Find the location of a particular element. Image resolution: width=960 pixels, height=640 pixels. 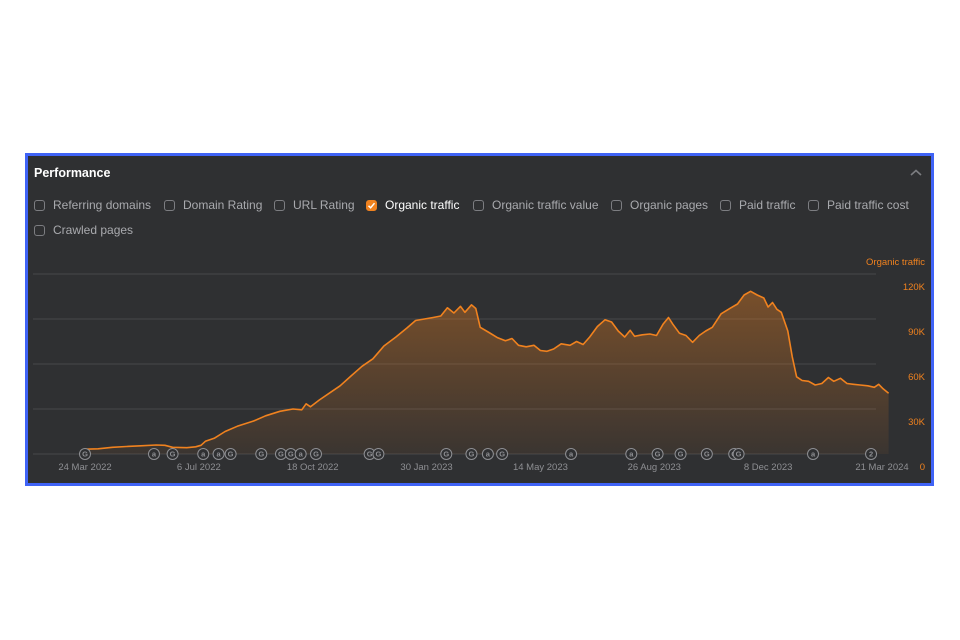

x-tick-label: 24 Mar 2022 is located at coordinates (84, 467).